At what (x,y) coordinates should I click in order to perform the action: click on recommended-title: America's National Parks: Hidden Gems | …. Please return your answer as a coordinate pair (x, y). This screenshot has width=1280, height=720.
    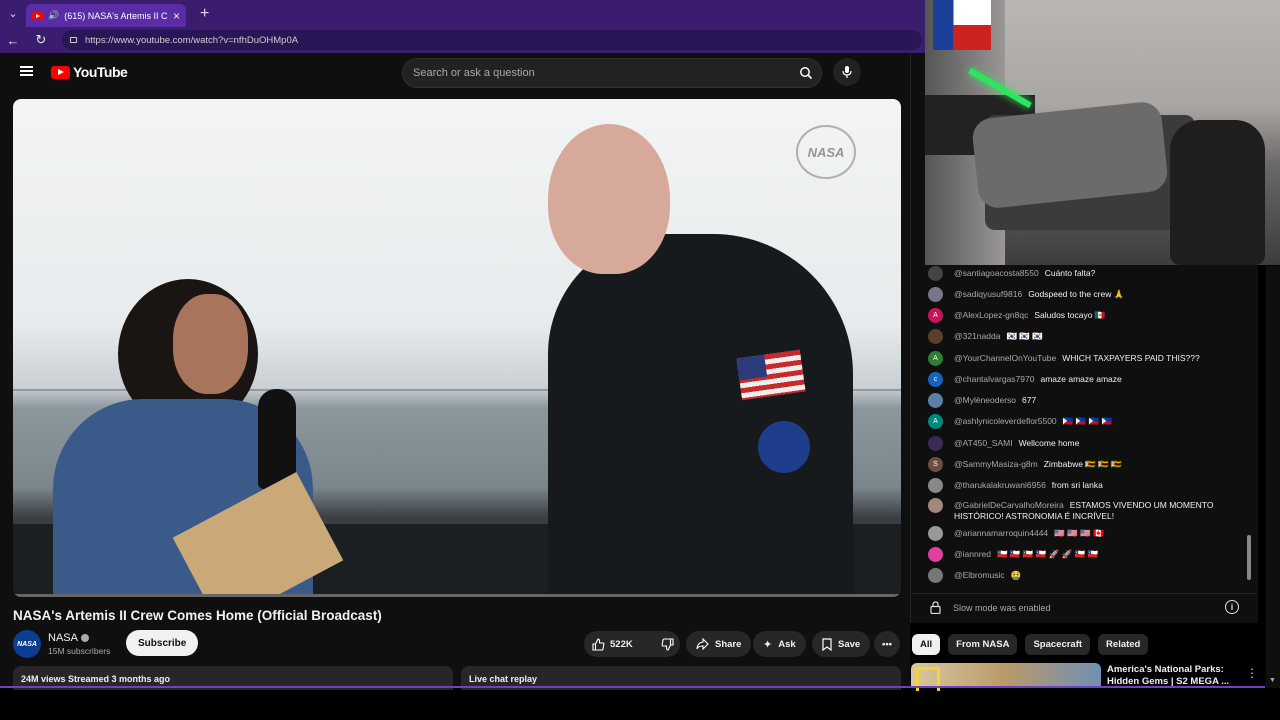
    Looking at the image, I should click on (1169, 676).